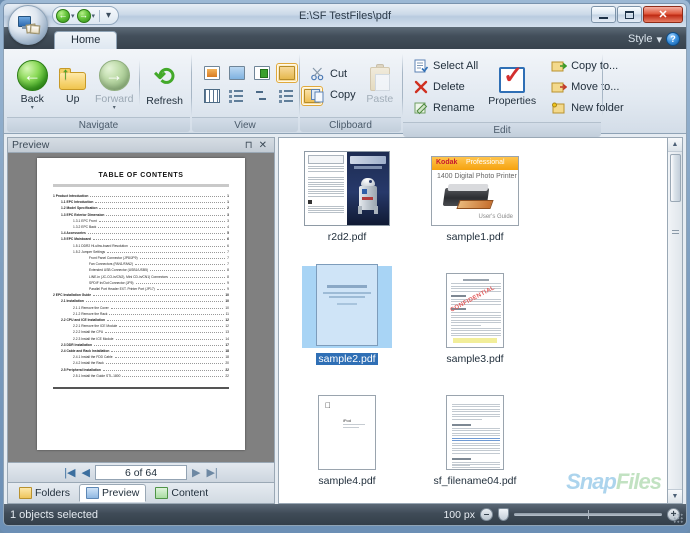 Image resolution: width=690 pixels, height=533 pixels. I want to click on view-large-icons-button, so click(237, 73).